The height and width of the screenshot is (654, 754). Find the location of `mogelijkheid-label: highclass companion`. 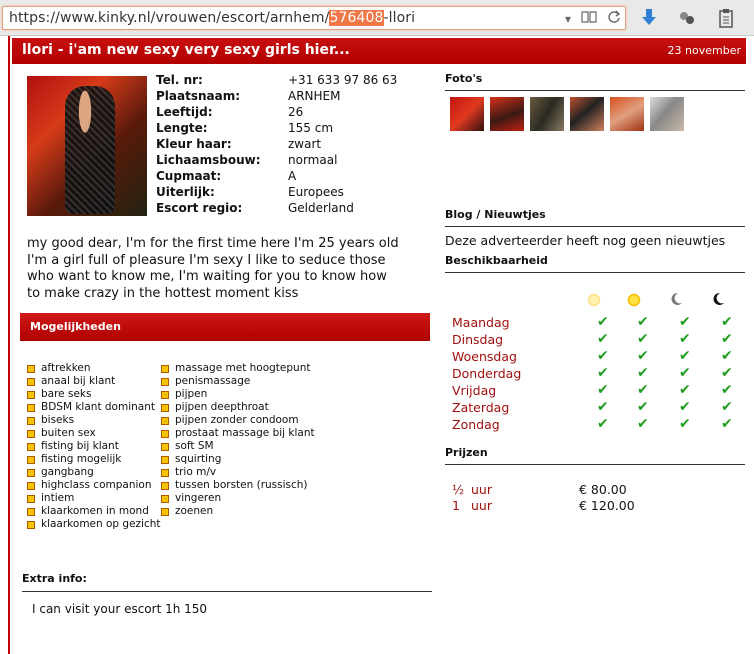

mogelijkheid-label: highclass companion is located at coordinates (96, 485).